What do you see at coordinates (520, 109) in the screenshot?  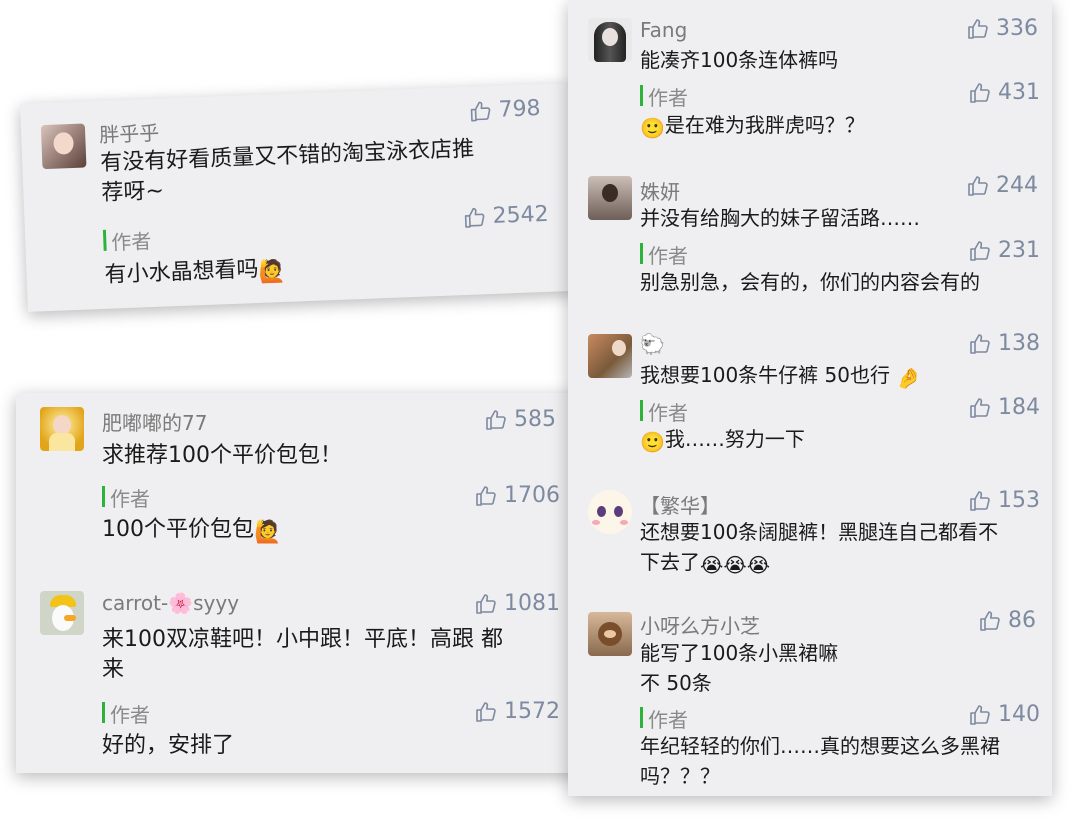 I see `like-count: 798` at bounding box center [520, 109].